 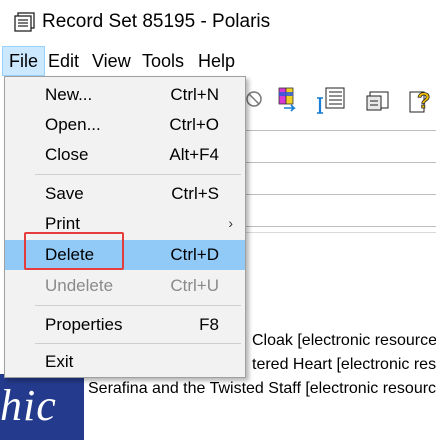 What do you see at coordinates (209, 324) in the screenshot?
I see `menu-item-shortcut: F8` at bounding box center [209, 324].